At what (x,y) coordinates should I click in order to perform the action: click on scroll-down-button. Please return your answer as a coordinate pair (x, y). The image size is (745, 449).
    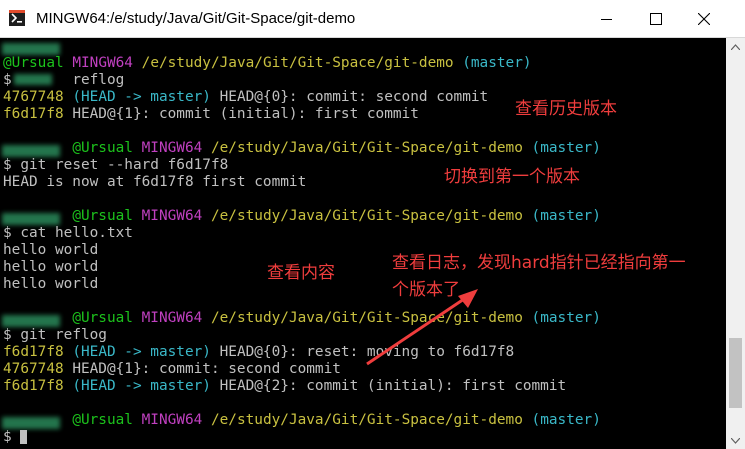
    Looking at the image, I should click on (735, 440).